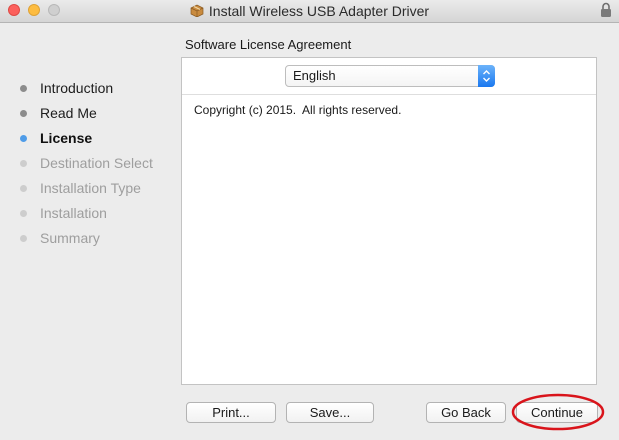  Describe the element at coordinates (23, 138) in the screenshot. I see `step-current-dot-icon` at that location.